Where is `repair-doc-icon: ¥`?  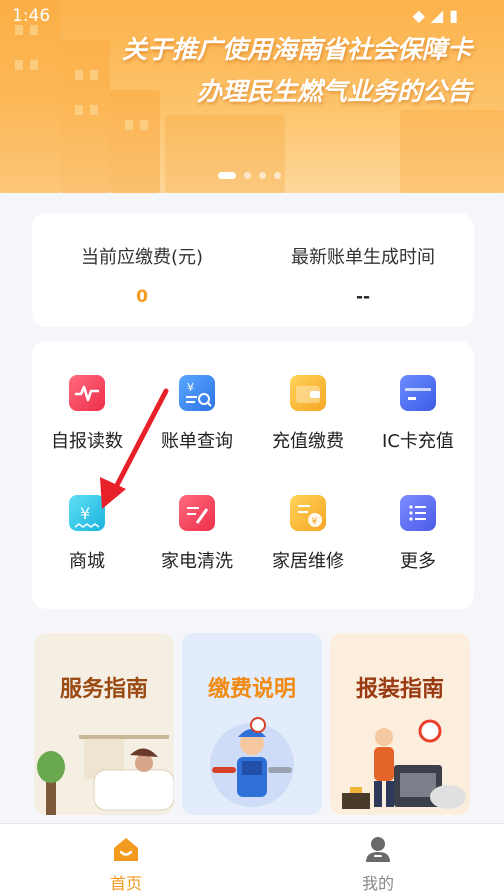 repair-doc-icon: ¥ is located at coordinates (308, 513).